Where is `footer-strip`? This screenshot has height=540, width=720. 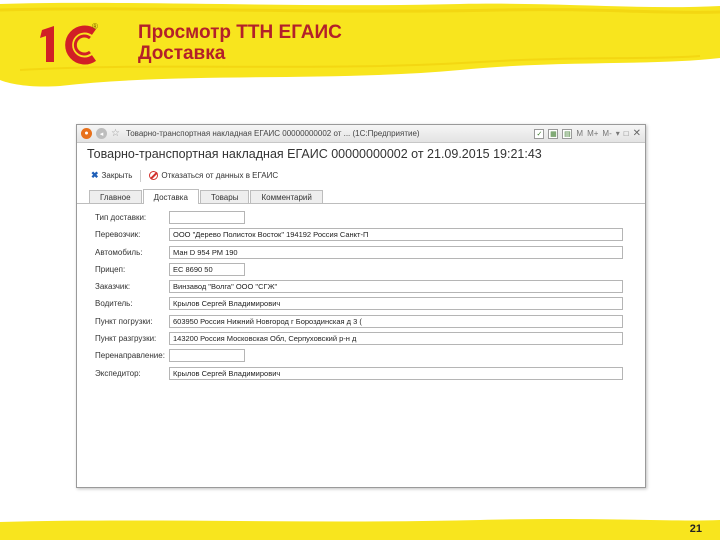
footer-strip is located at coordinates (360, 529).